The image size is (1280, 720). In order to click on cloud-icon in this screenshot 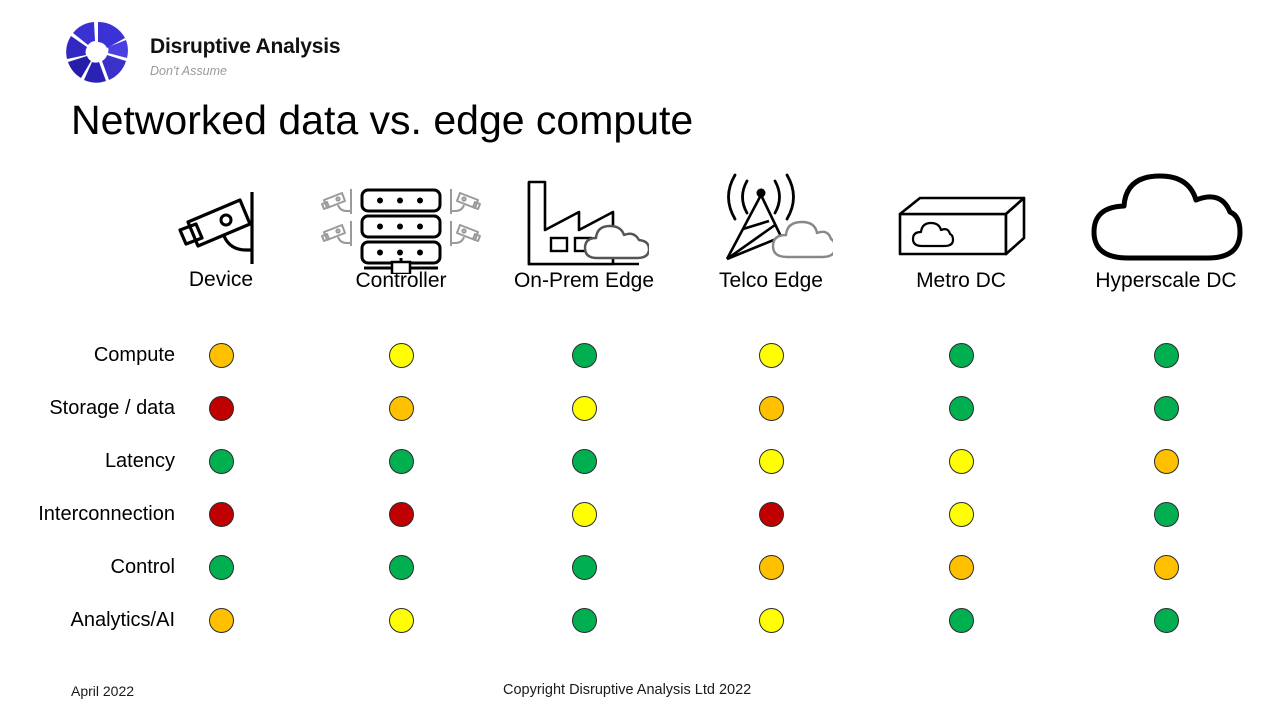, I will do `click(1166, 216)`.